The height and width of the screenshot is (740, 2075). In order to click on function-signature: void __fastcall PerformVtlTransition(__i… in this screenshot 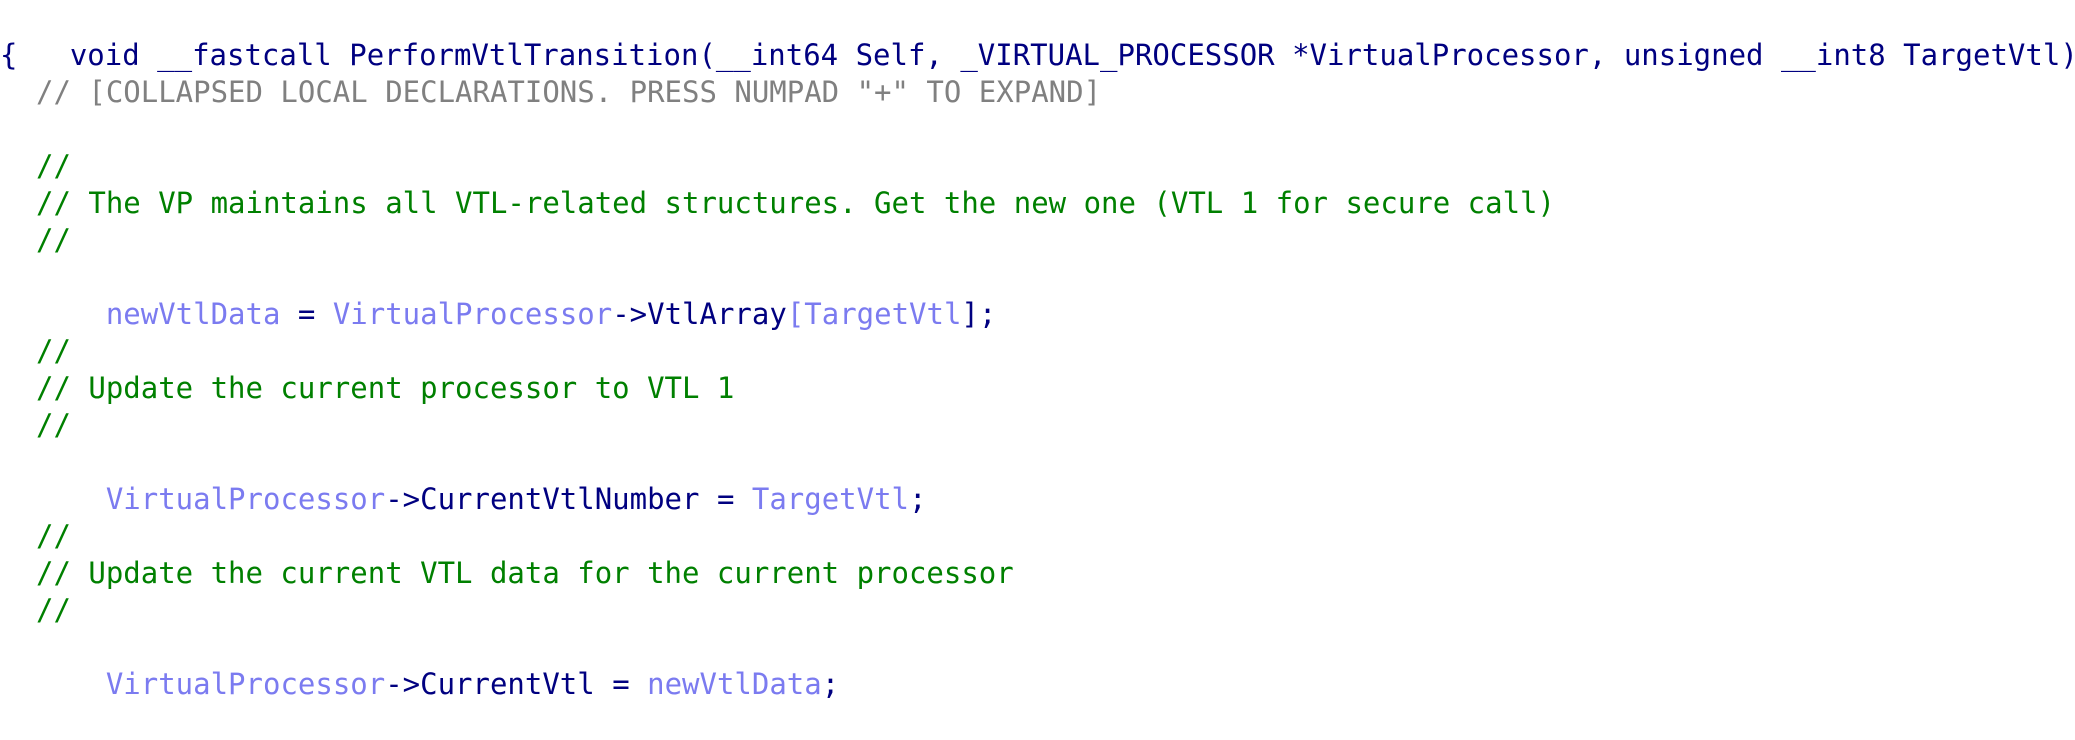, I will do `click(1037, 36)`.